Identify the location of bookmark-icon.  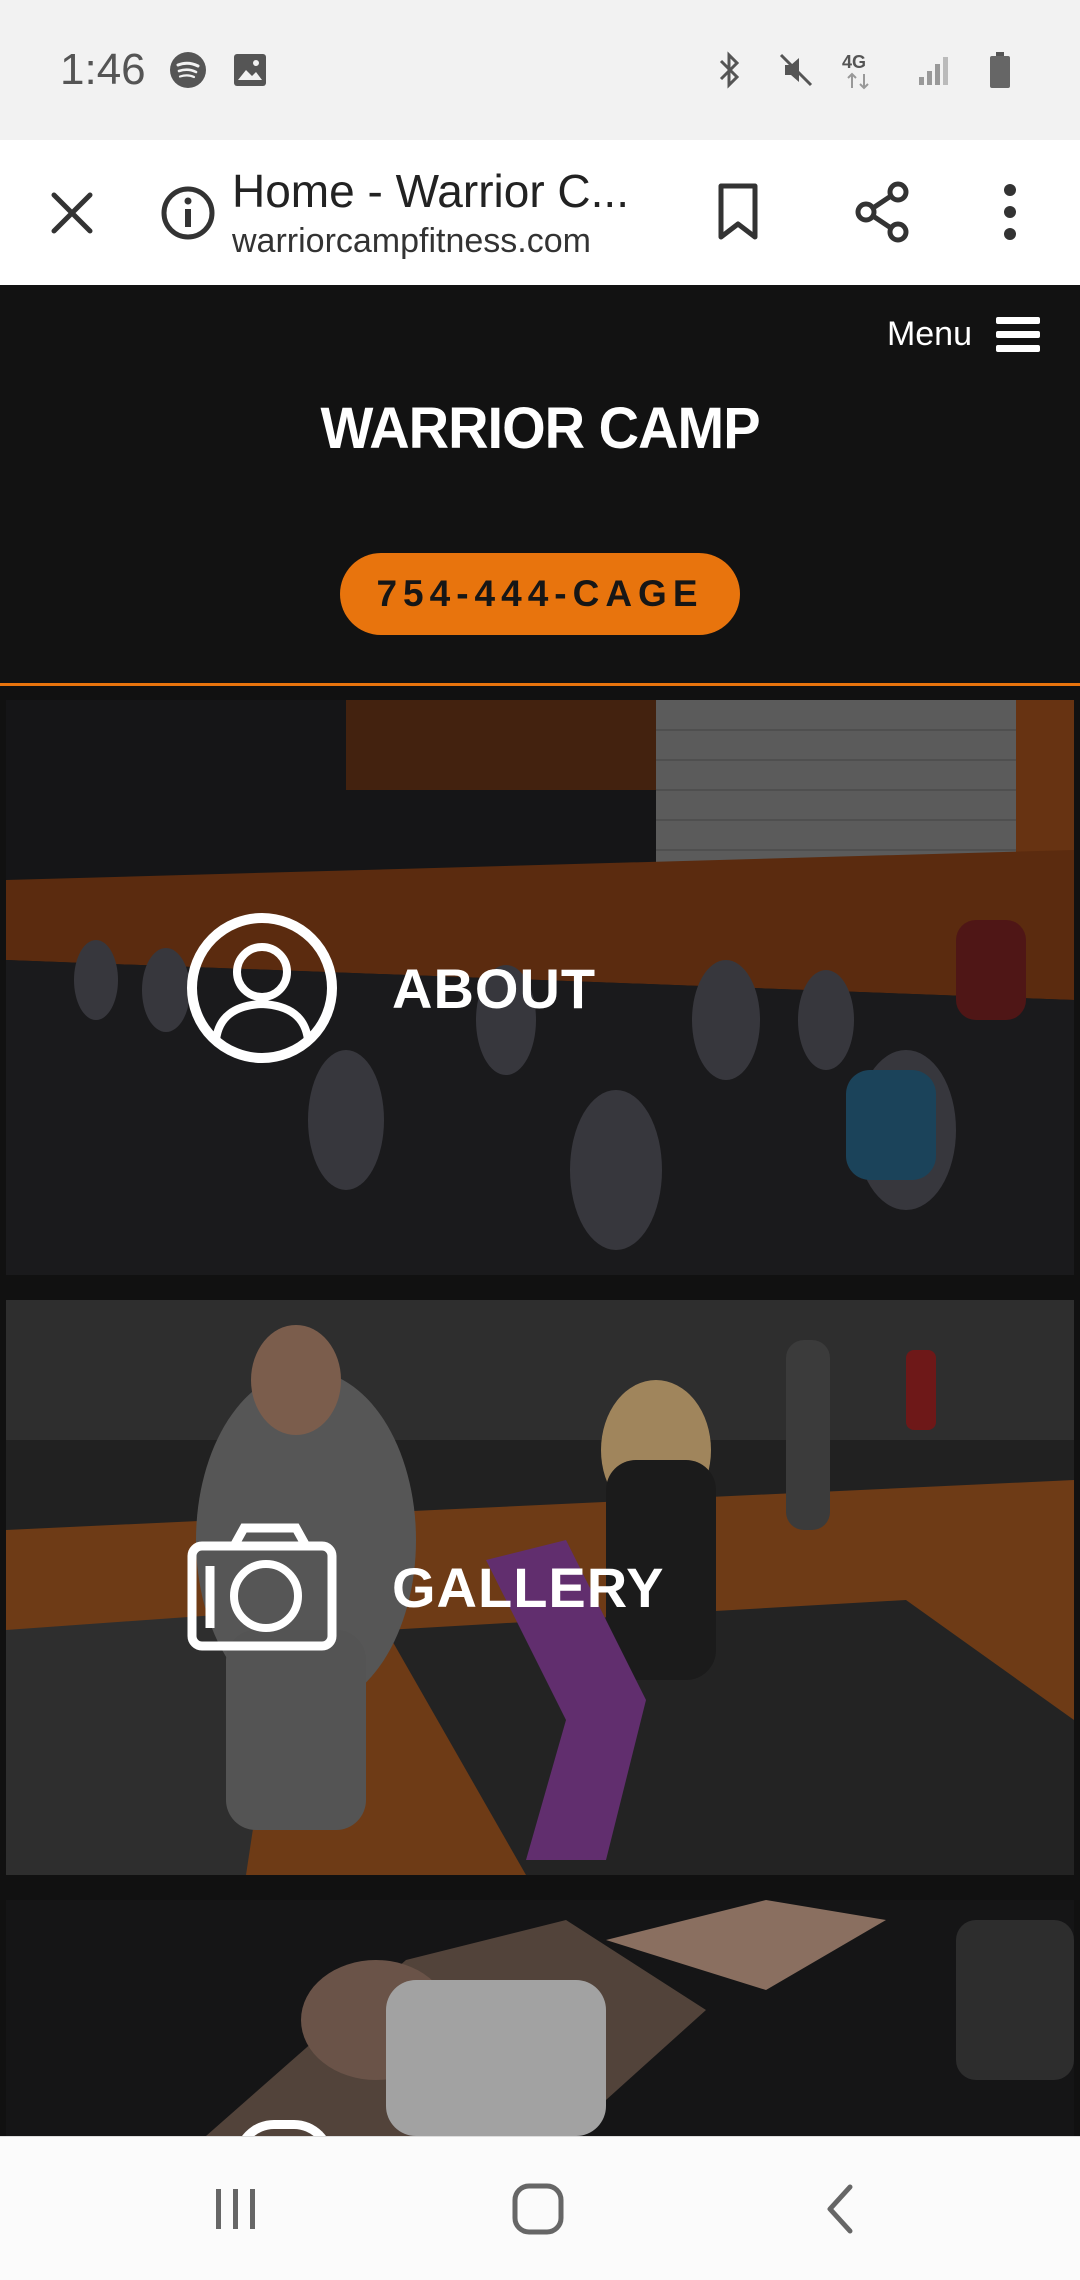
(738, 211).